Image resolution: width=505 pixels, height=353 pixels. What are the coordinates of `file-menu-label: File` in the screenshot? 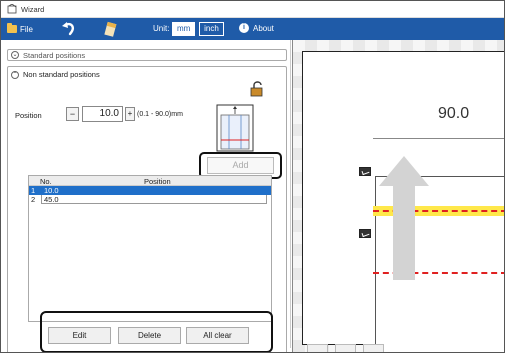 It's located at (26, 29).